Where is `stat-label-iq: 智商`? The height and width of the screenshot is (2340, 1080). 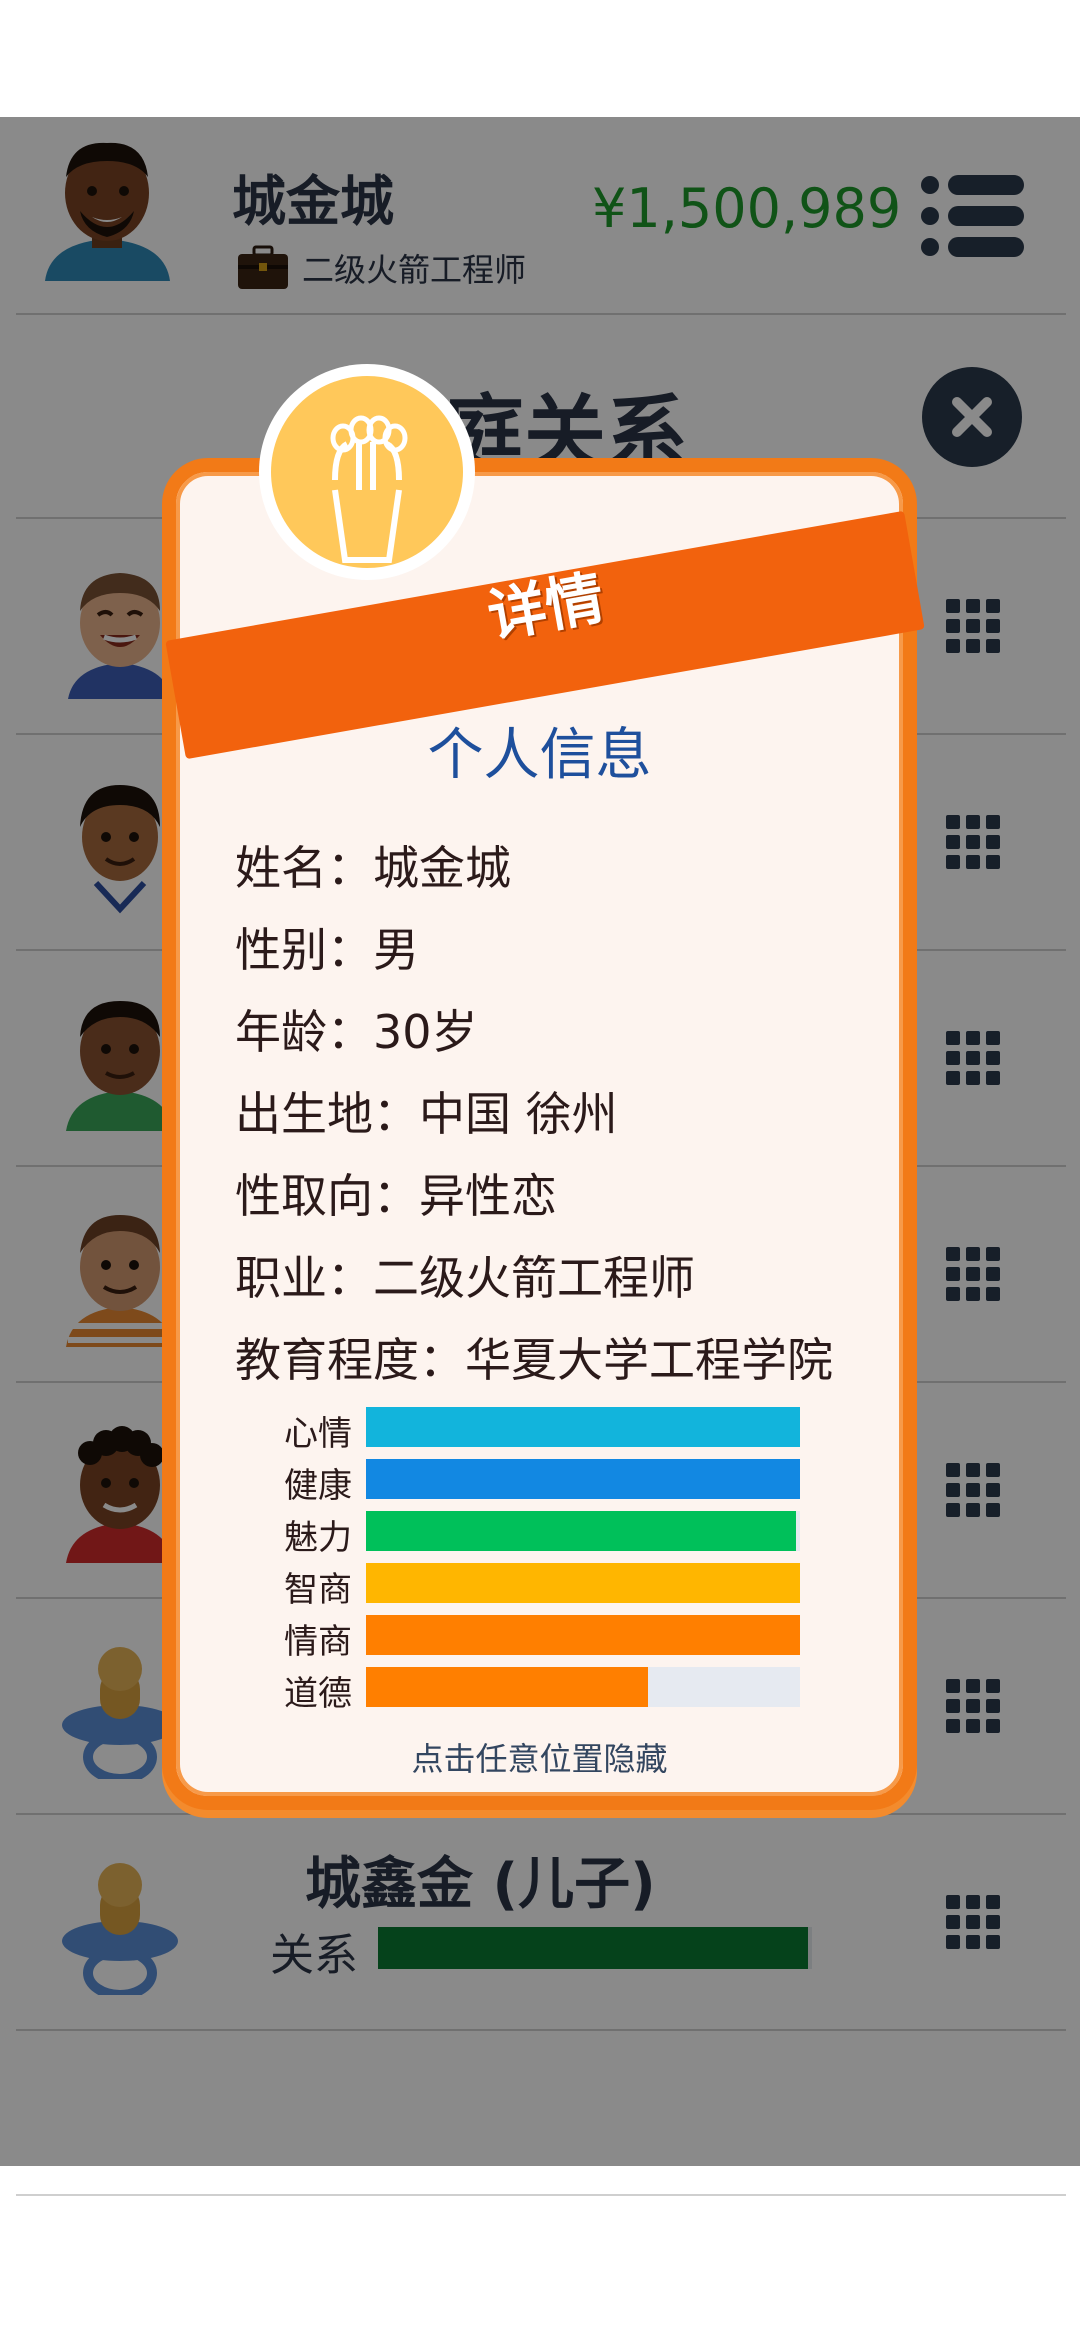
stat-label-iq: 智商 is located at coordinates (318, 1590).